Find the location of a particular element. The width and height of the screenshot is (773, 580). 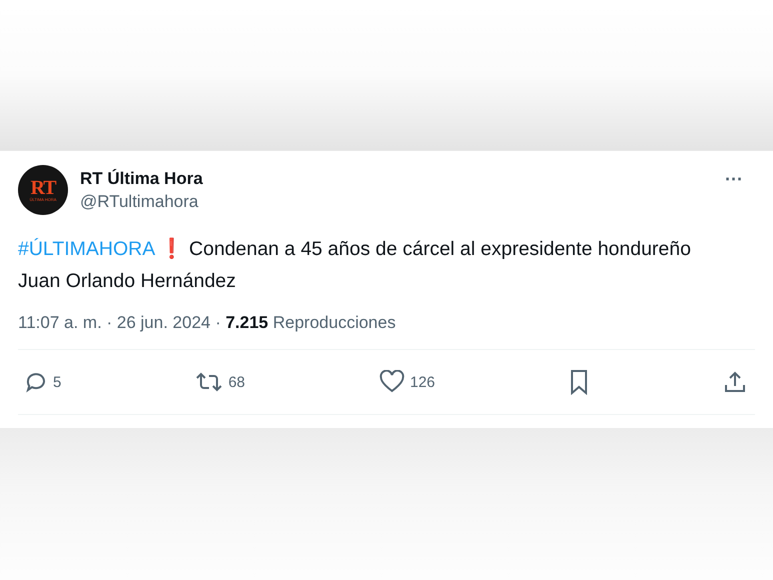

more-button: ··· is located at coordinates (734, 179).